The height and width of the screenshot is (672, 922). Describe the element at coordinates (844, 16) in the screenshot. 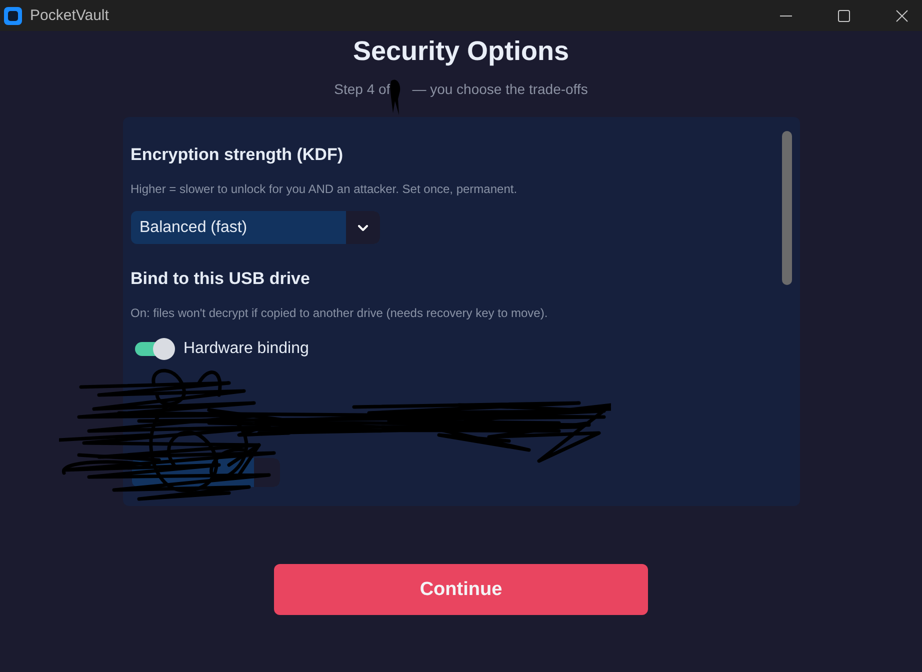

I see `maximize-icon` at that location.